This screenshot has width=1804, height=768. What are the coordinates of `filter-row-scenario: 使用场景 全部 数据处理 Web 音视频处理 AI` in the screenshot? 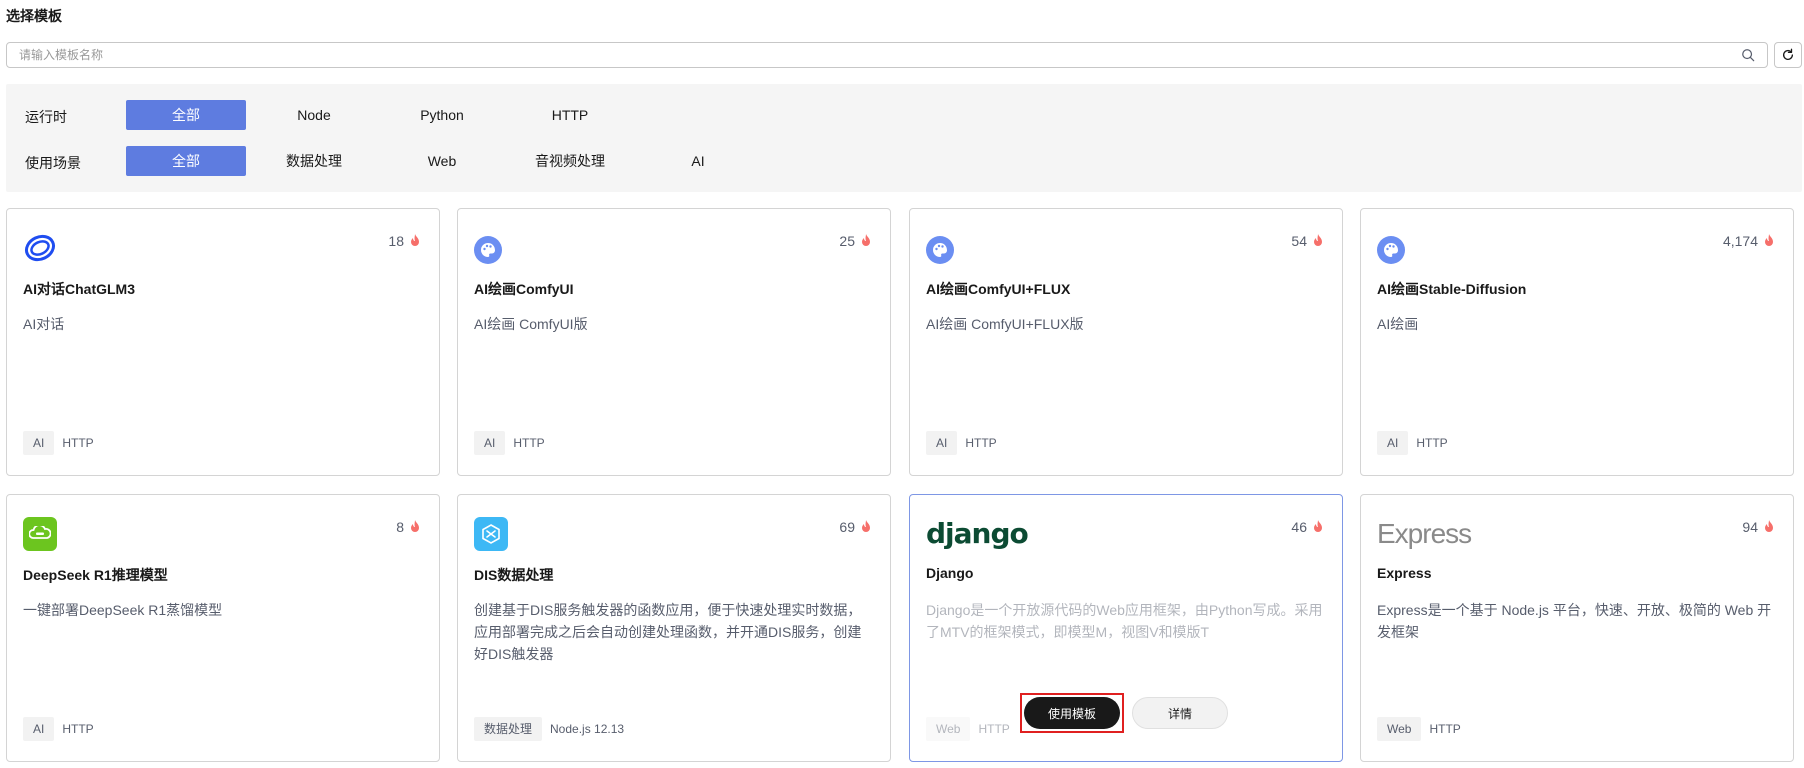 It's located at (904, 161).